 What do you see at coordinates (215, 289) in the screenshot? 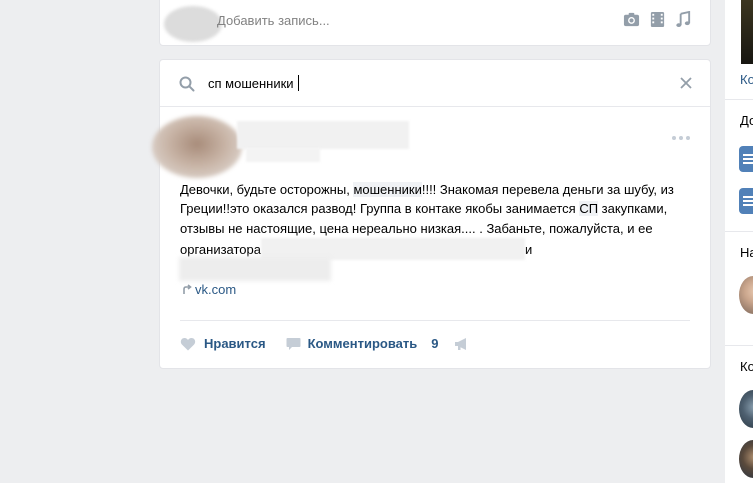
I see `link-text: vk.com` at bounding box center [215, 289].